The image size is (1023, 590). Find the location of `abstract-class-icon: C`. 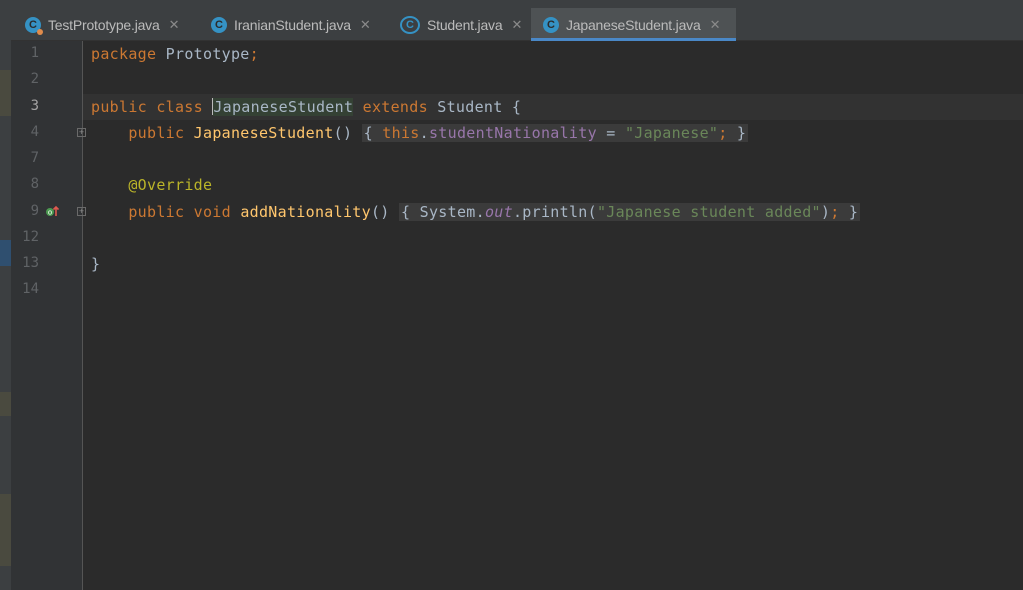

abstract-class-icon: C is located at coordinates (410, 24).